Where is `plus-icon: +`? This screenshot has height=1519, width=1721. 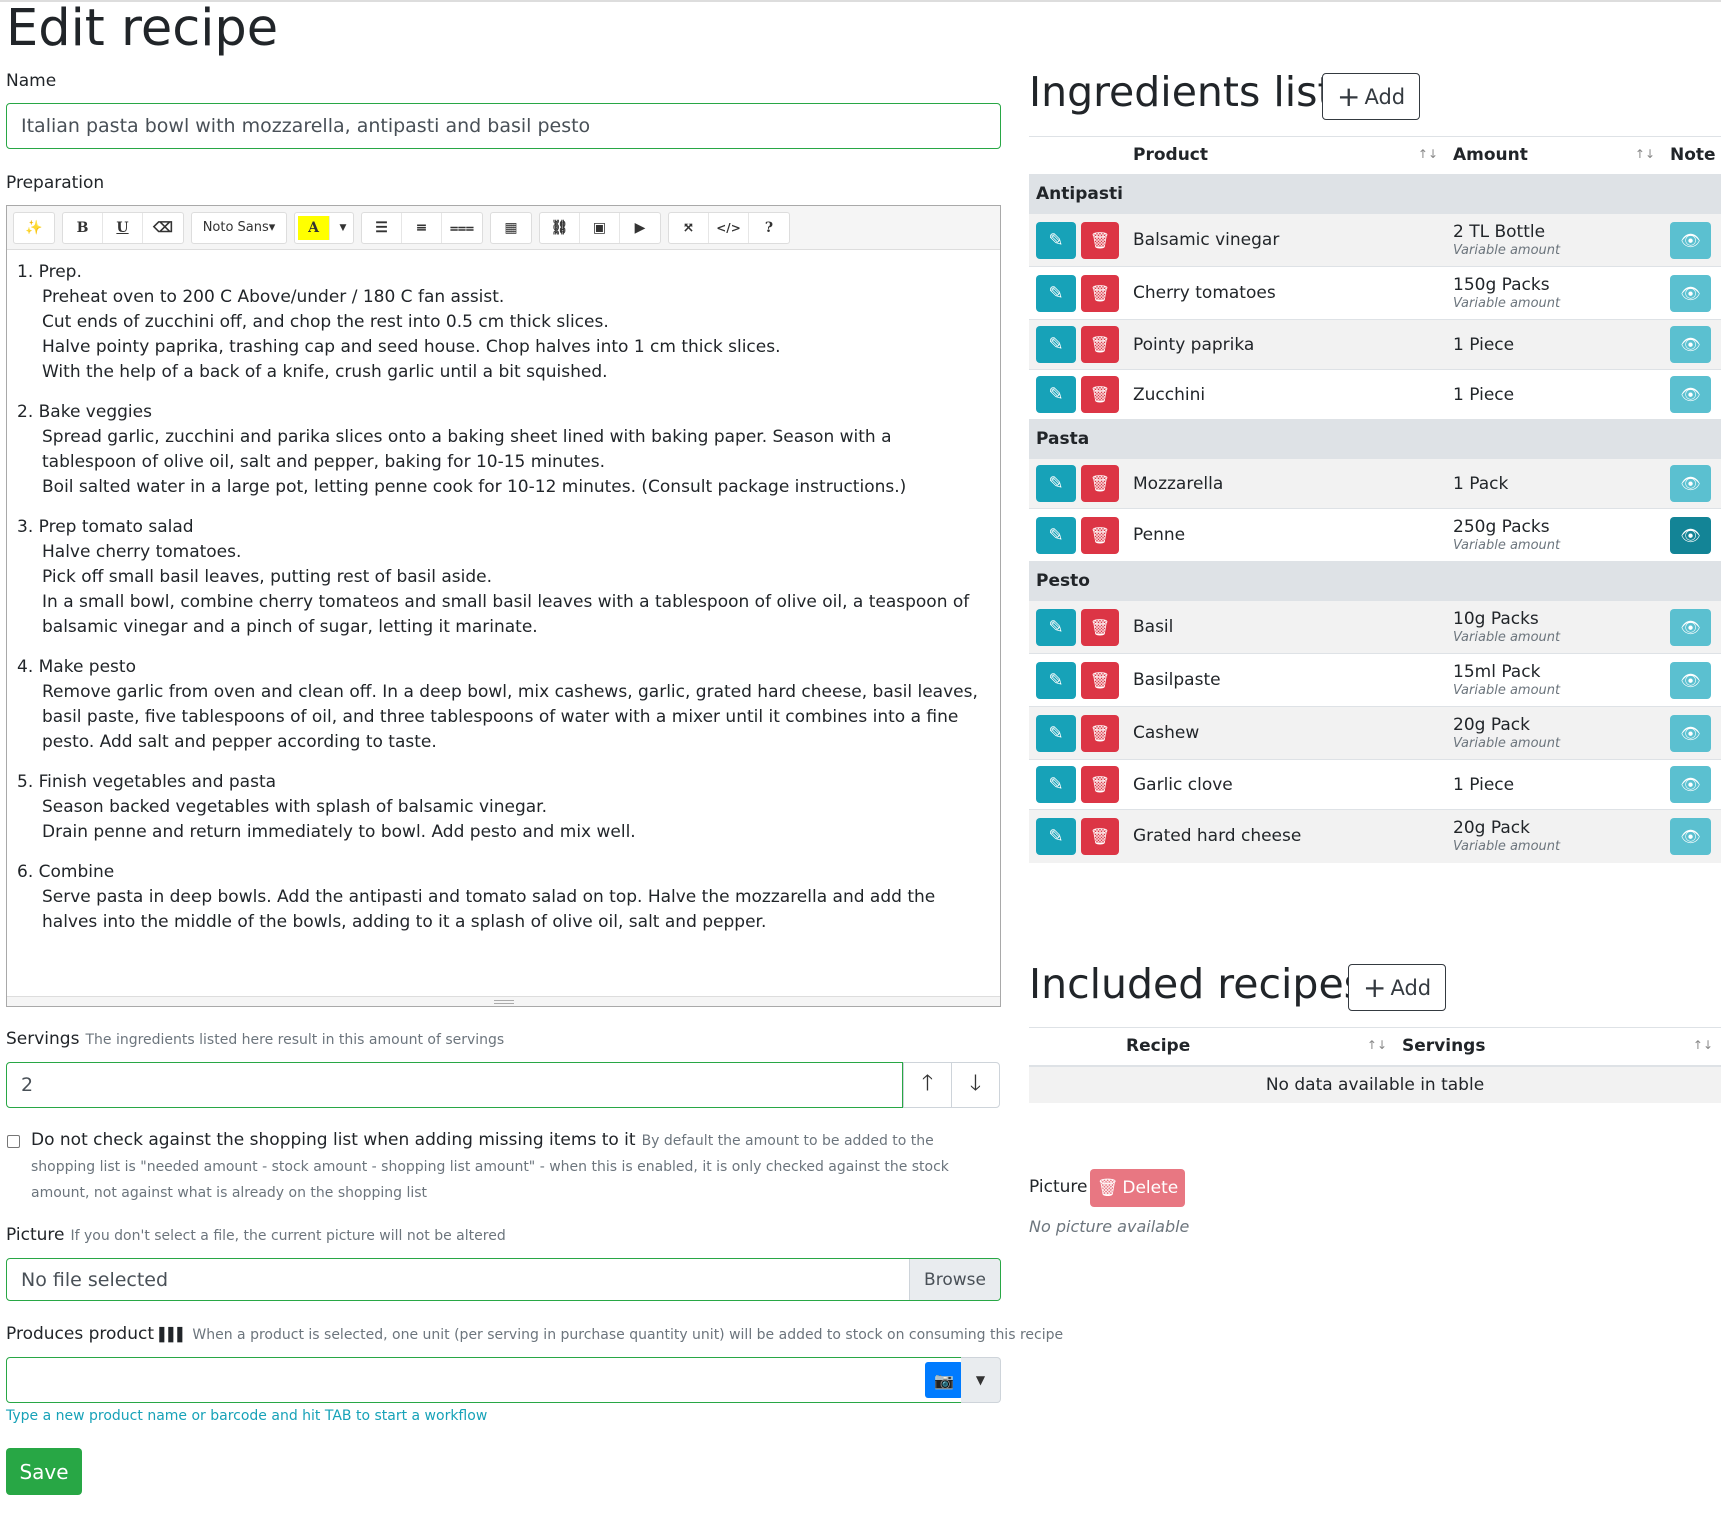
plus-icon: + is located at coordinates (1375, 987).